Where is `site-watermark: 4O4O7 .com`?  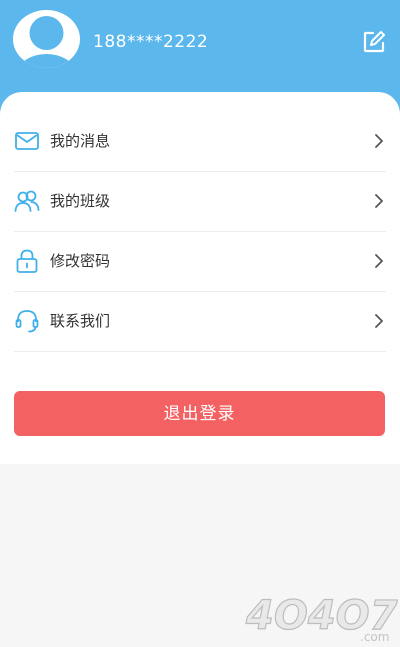 site-watermark: 4O4O7 .com is located at coordinates (321, 615).